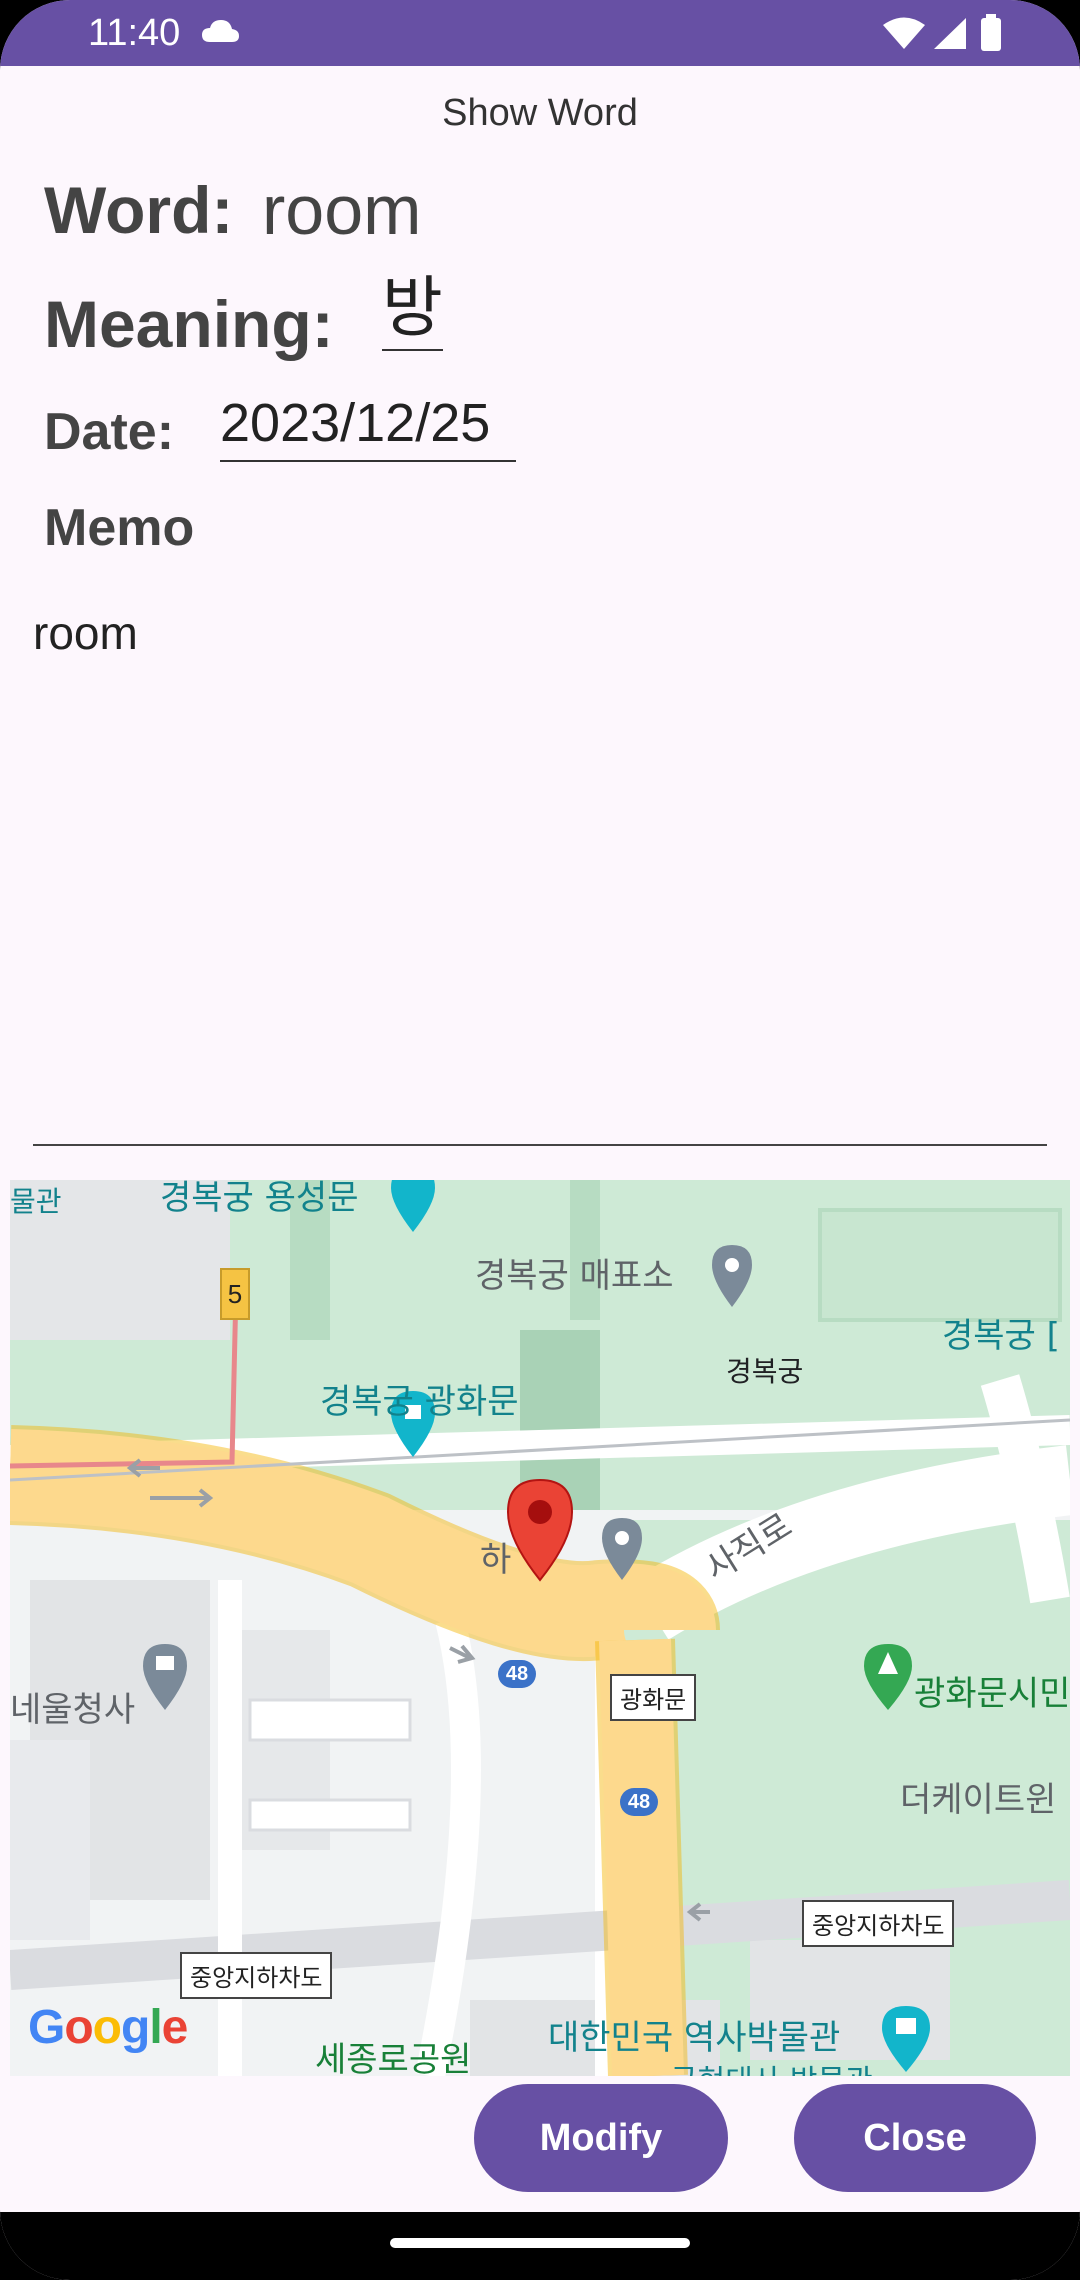 The width and height of the screenshot is (1080, 2280). I want to click on memo-field: room, so click(85, 633).